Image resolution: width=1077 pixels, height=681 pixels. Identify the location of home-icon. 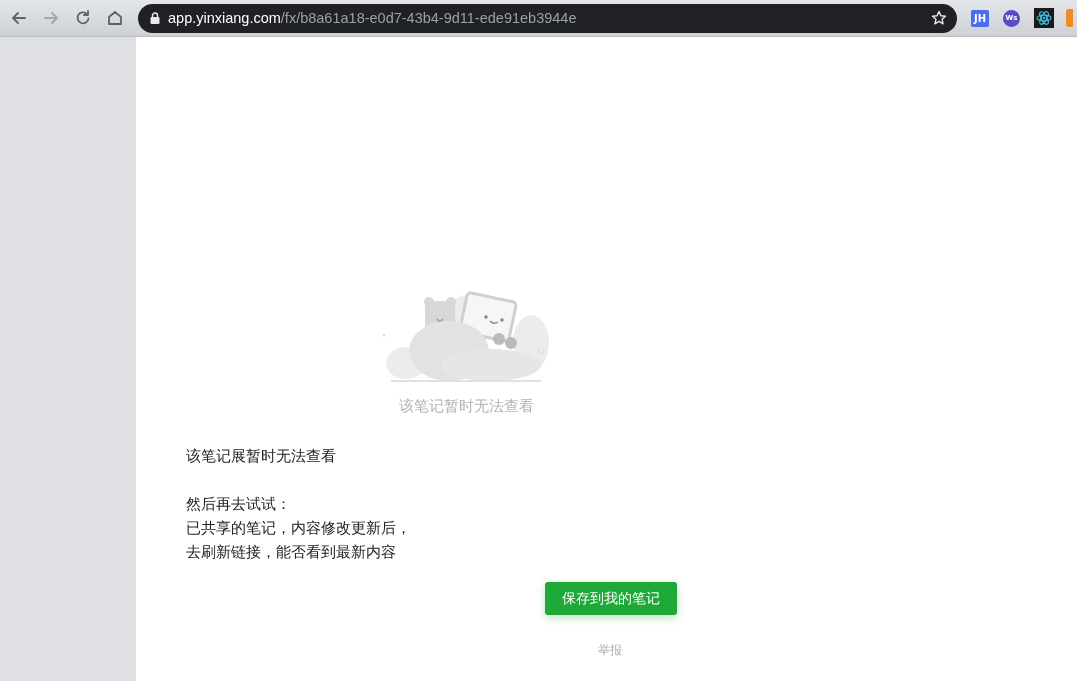
(115, 18).